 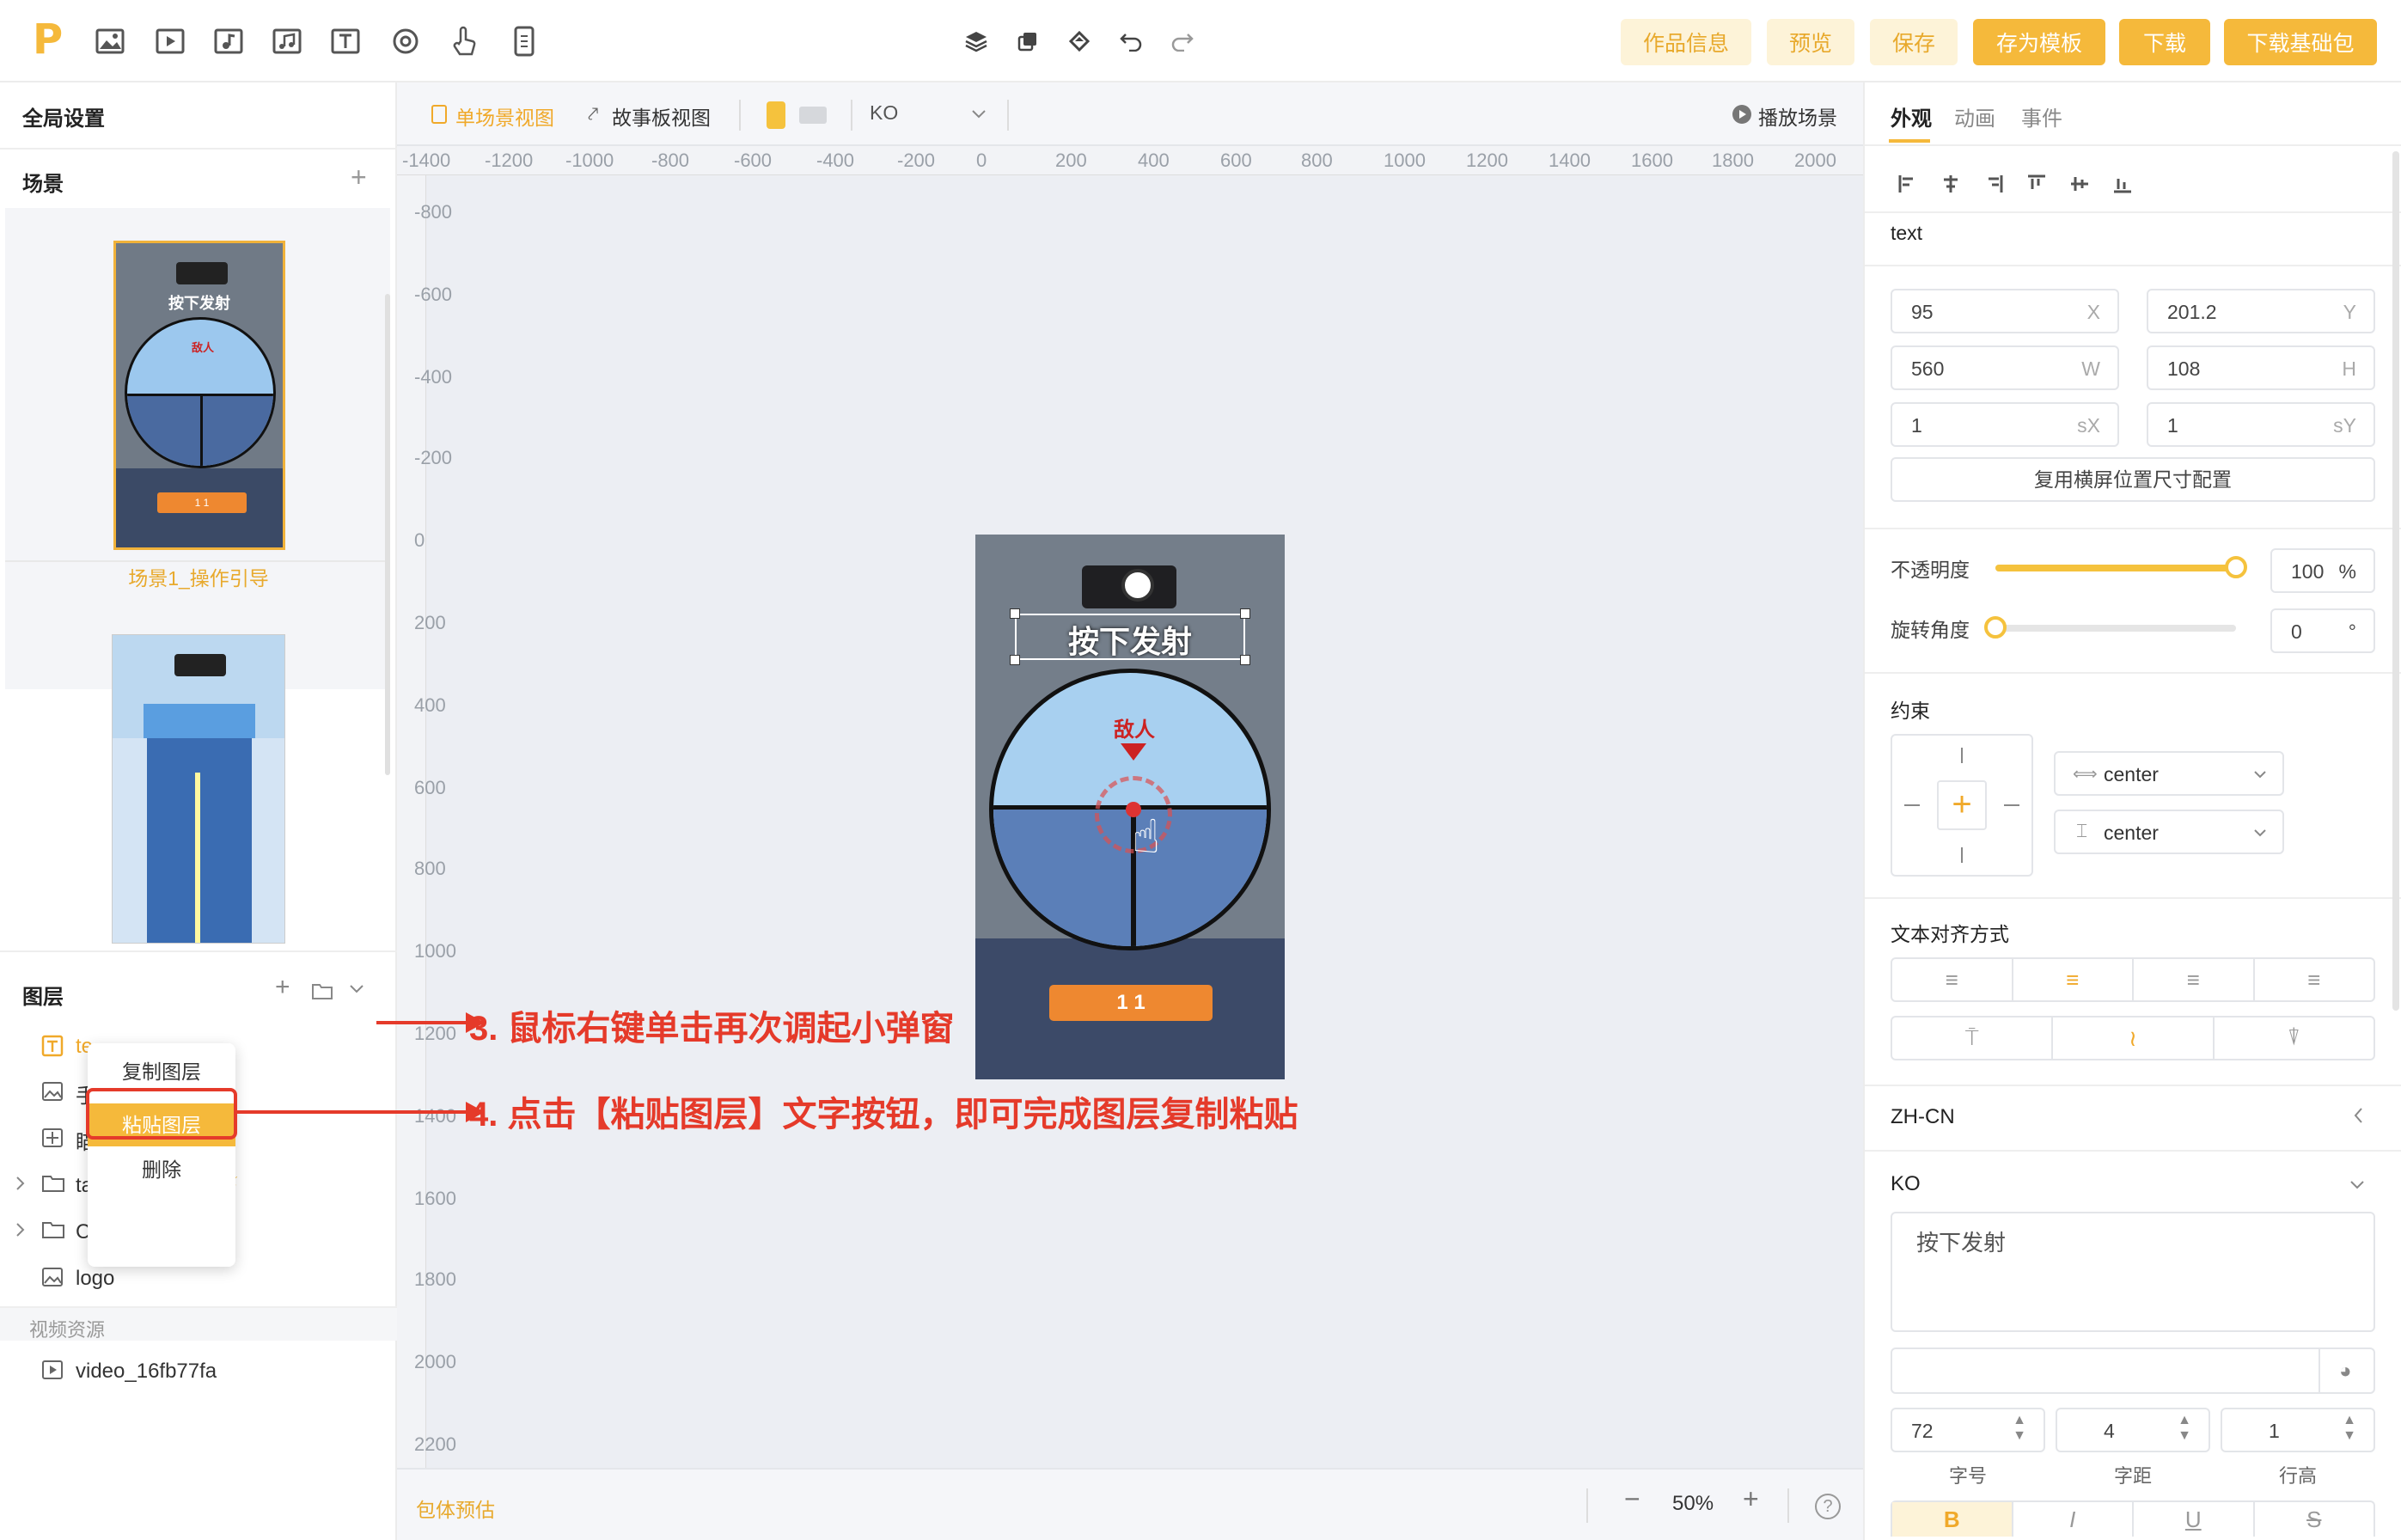 I want to click on audio-icon, so click(x=228, y=41).